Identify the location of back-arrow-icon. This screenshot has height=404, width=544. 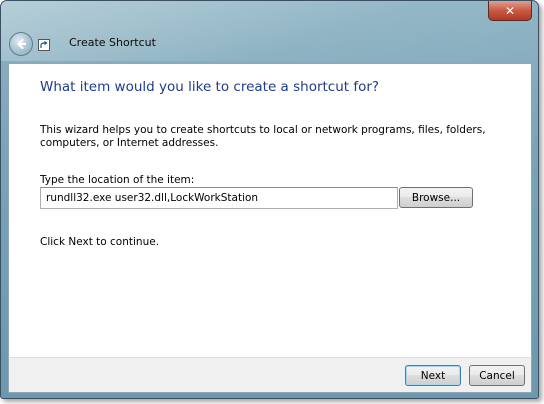
(22, 44).